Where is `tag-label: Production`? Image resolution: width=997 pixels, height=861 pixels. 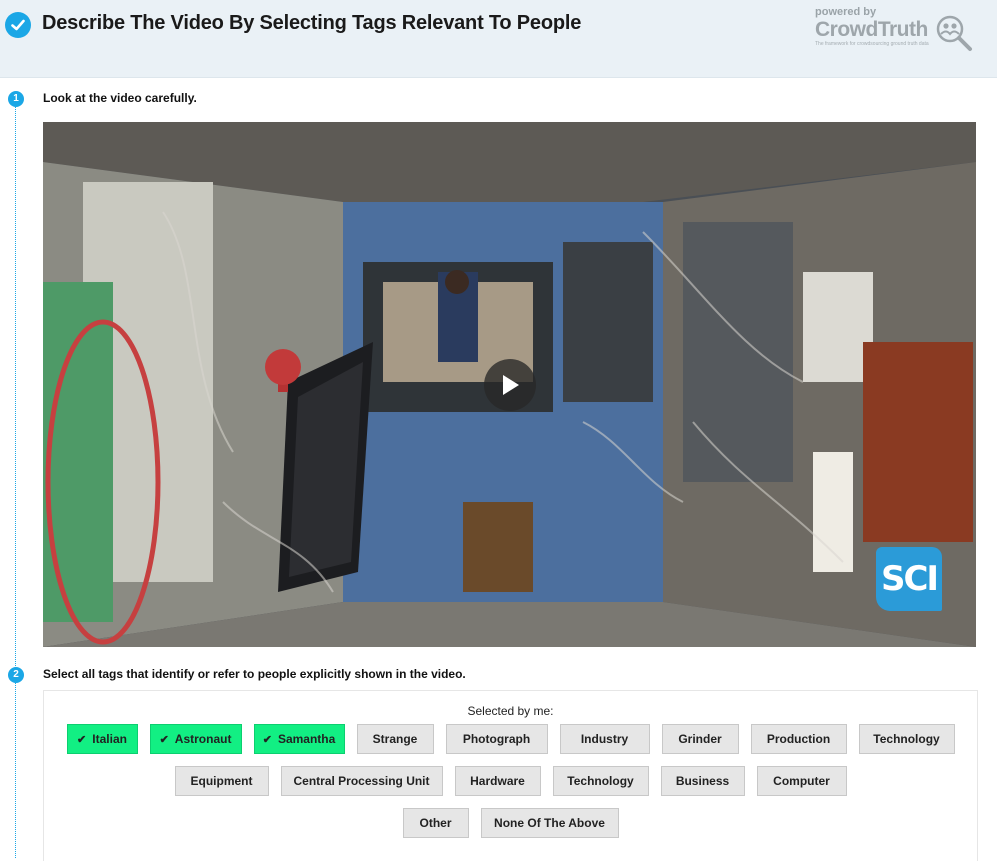 tag-label: Production is located at coordinates (798, 739).